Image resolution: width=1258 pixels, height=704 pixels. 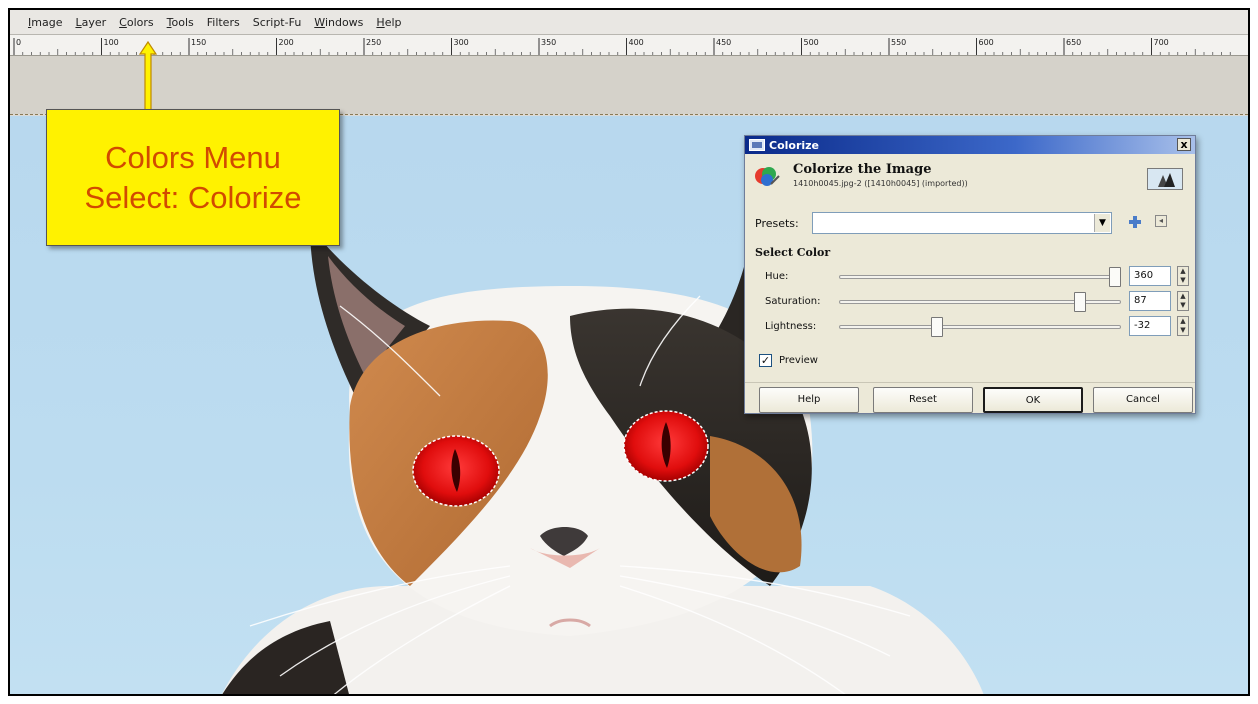 What do you see at coordinates (936, 327) in the screenshot?
I see `lightness-slider-thumb` at bounding box center [936, 327].